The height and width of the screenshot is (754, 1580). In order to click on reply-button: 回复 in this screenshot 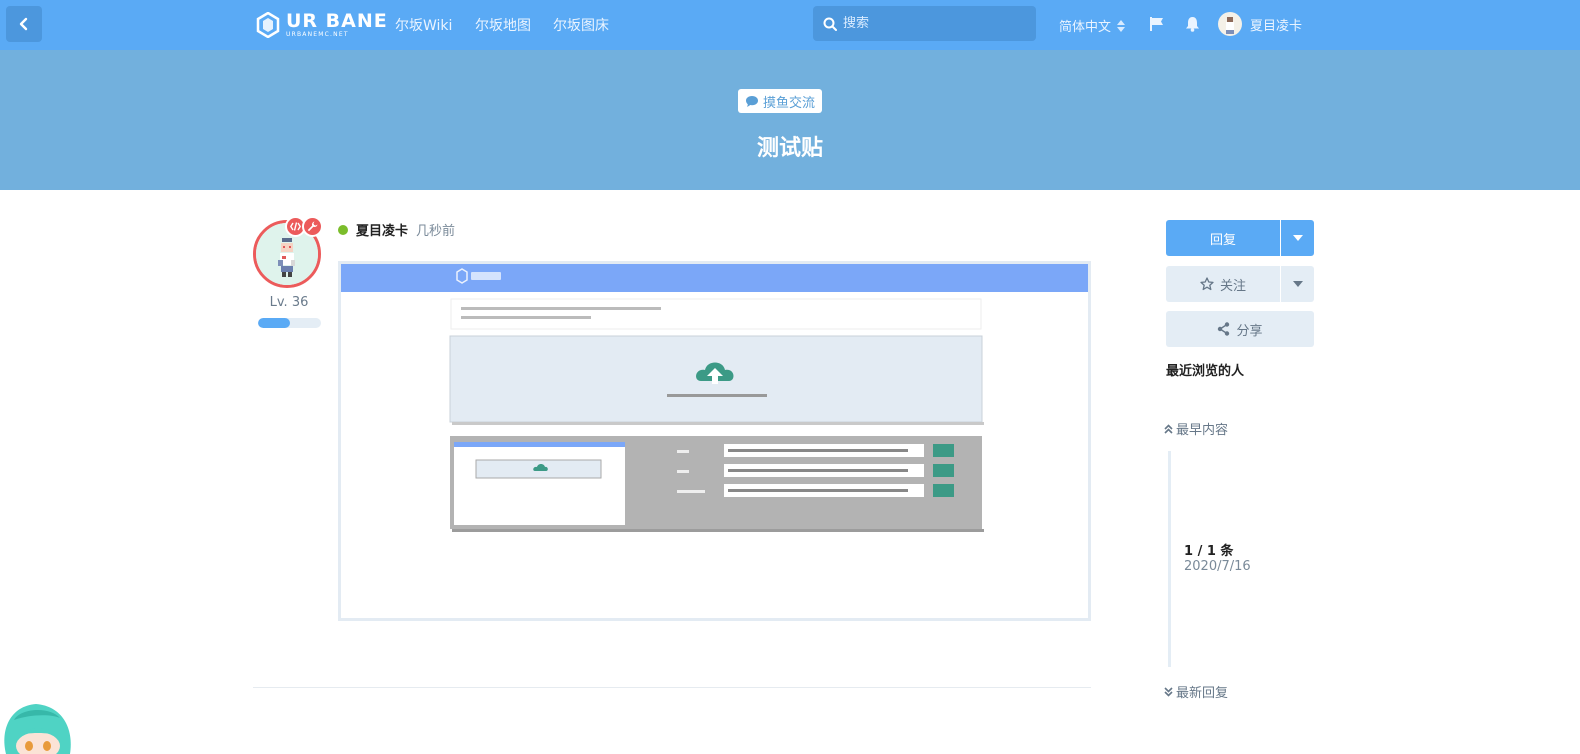, I will do `click(1223, 238)`.